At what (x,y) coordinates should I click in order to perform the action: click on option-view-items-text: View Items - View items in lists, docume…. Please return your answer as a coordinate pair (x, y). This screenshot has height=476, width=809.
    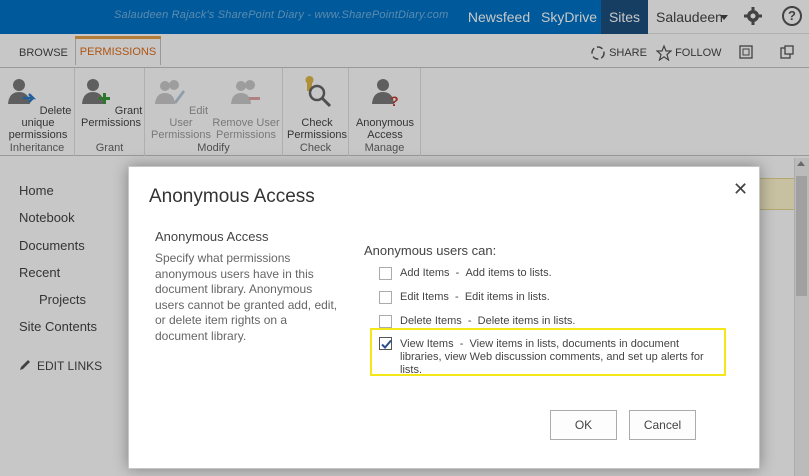
    Looking at the image, I should click on (552, 357).